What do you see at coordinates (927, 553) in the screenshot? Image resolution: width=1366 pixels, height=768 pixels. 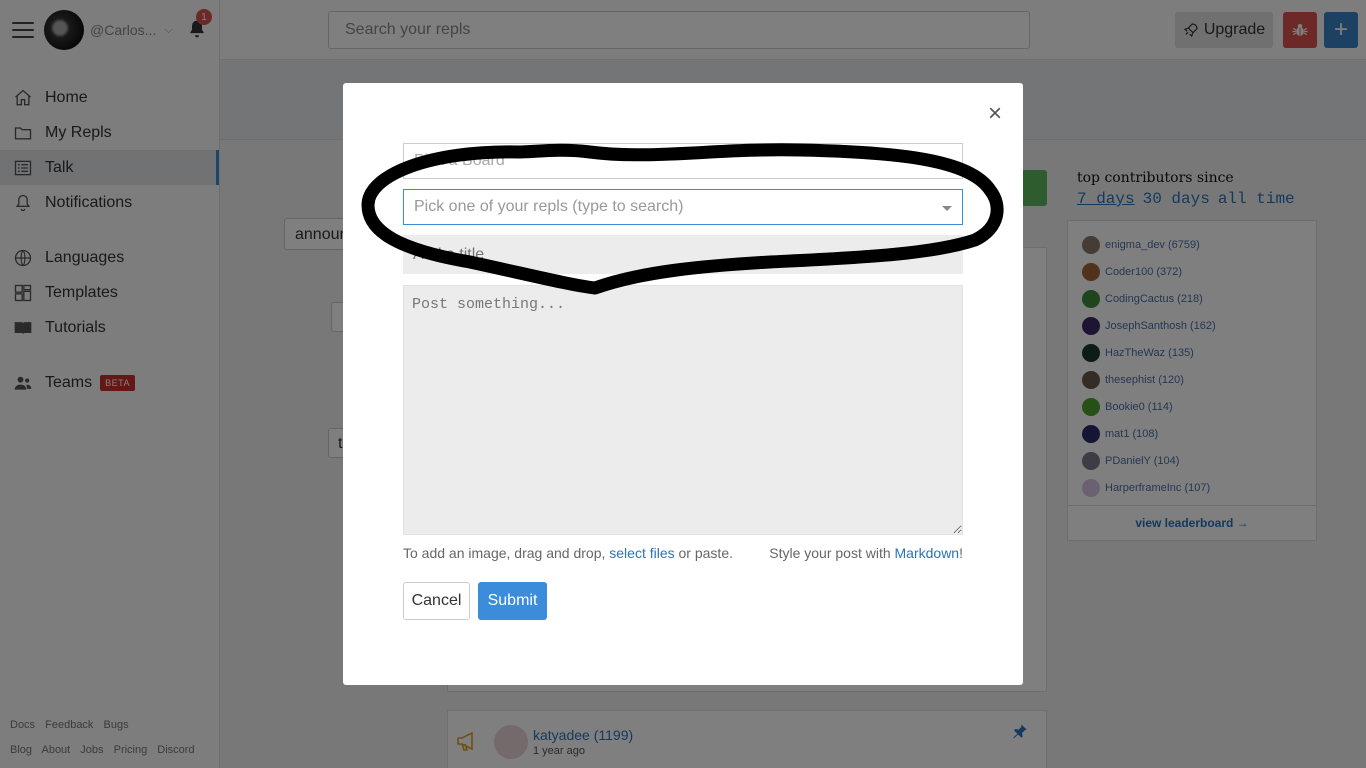 I see `markdown-link: Markdown` at bounding box center [927, 553].